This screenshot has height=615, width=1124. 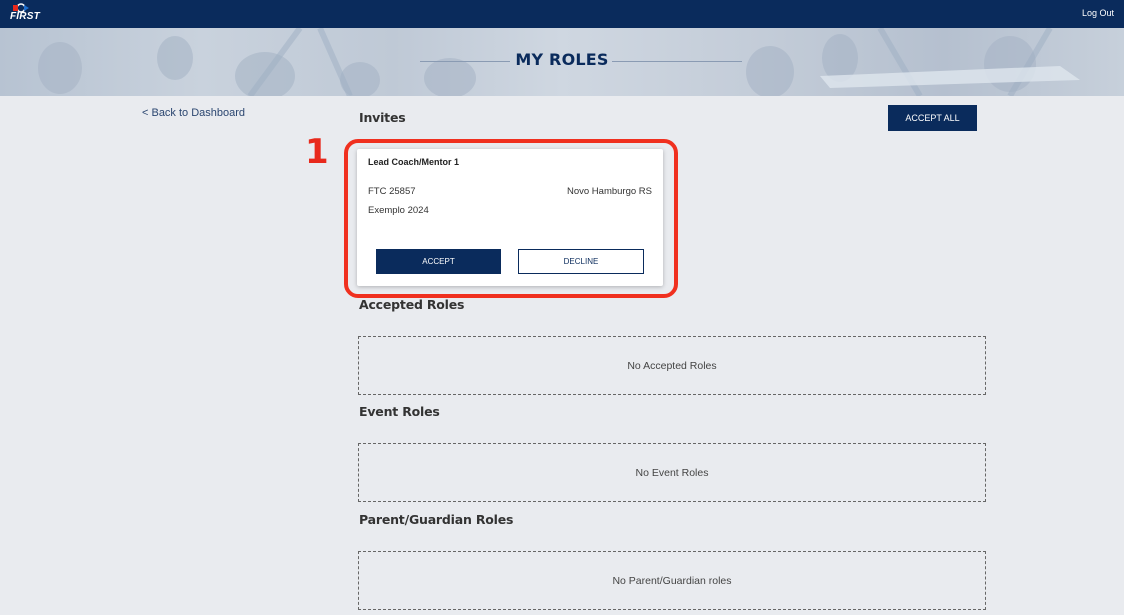 I want to click on first-logo: FIRST, so click(x=32, y=14).